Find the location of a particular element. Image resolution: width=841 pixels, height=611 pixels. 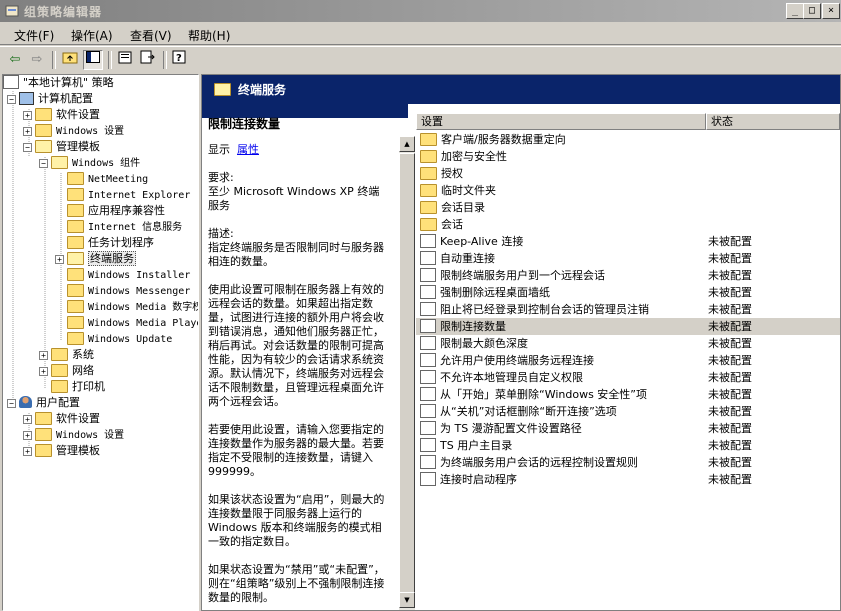

tree-node: 终端服务 is located at coordinates (101, 259).